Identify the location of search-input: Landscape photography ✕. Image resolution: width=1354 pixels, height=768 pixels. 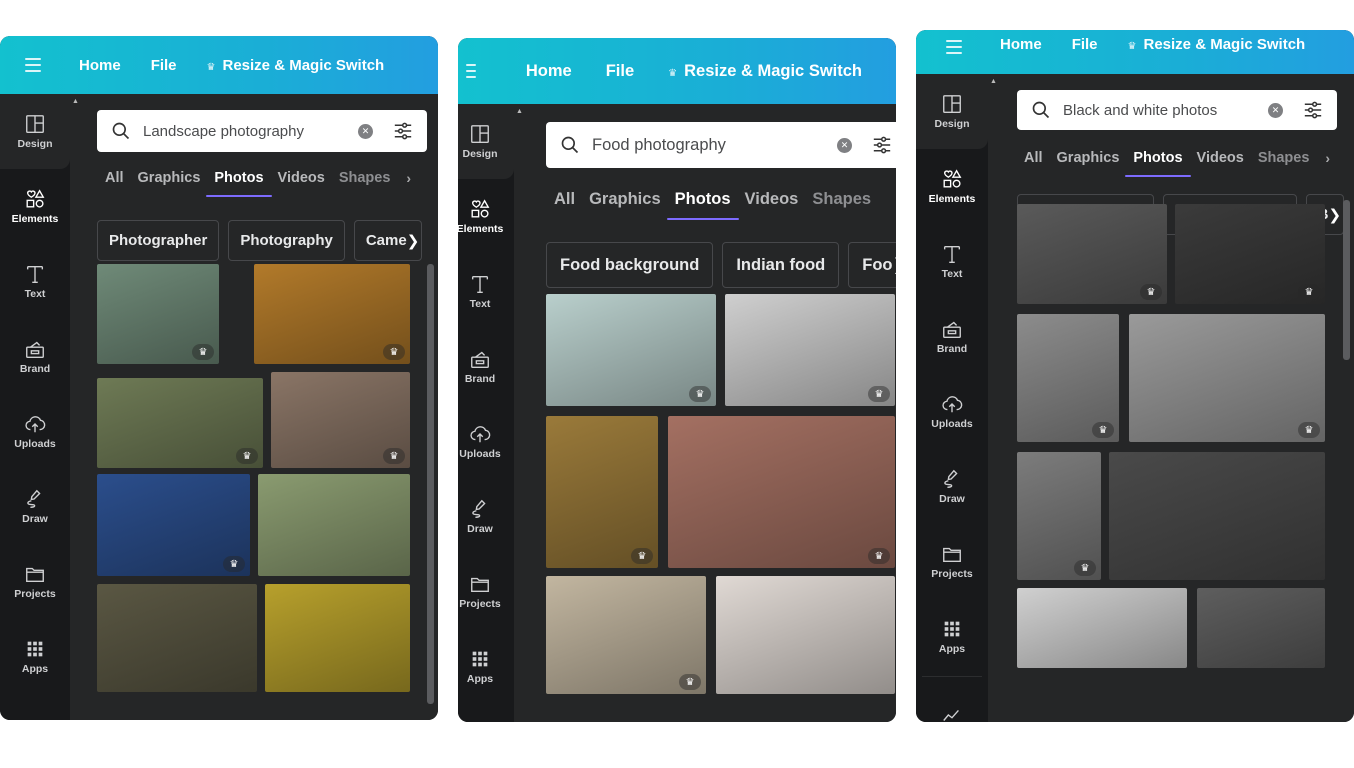
(262, 131).